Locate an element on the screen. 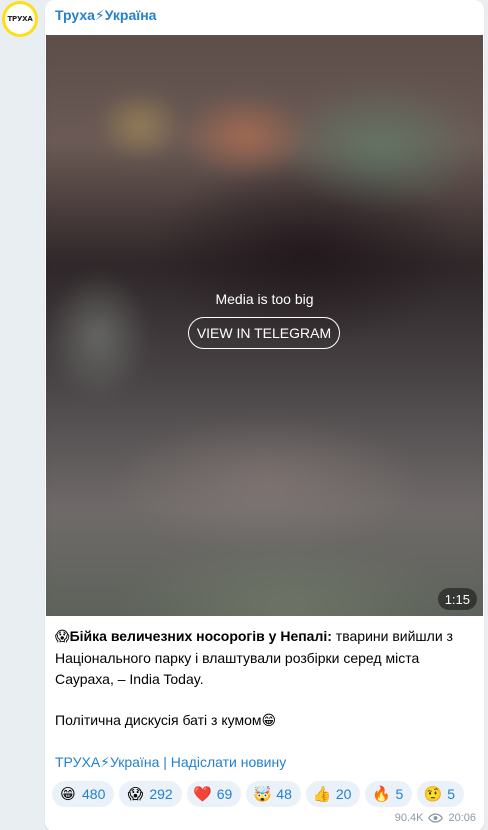 The height and width of the screenshot is (830, 488). scream-emoji: 😱 is located at coordinates (62, 637).